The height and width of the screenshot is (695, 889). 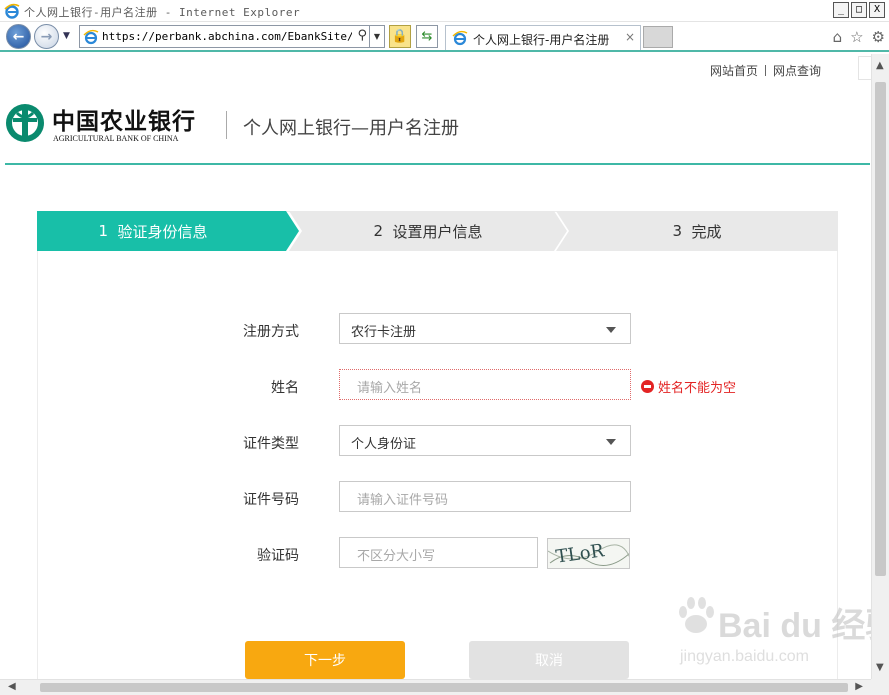 I want to click on tab-title: 个人网上银行-用户名注册, so click(x=541, y=40).